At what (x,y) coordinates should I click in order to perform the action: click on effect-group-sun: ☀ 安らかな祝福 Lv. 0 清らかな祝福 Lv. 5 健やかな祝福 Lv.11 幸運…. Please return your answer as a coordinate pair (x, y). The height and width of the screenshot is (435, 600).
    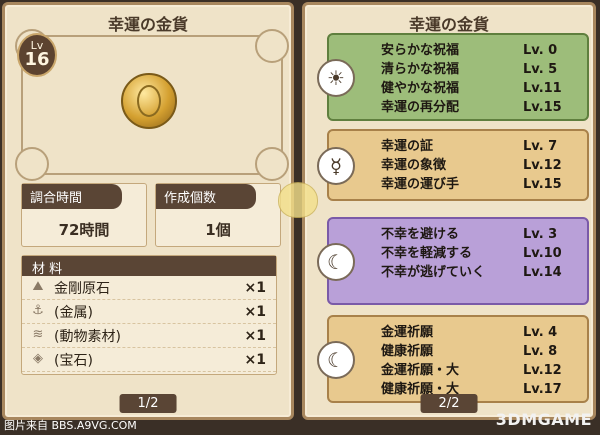
    Looking at the image, I should click on (453, 77).